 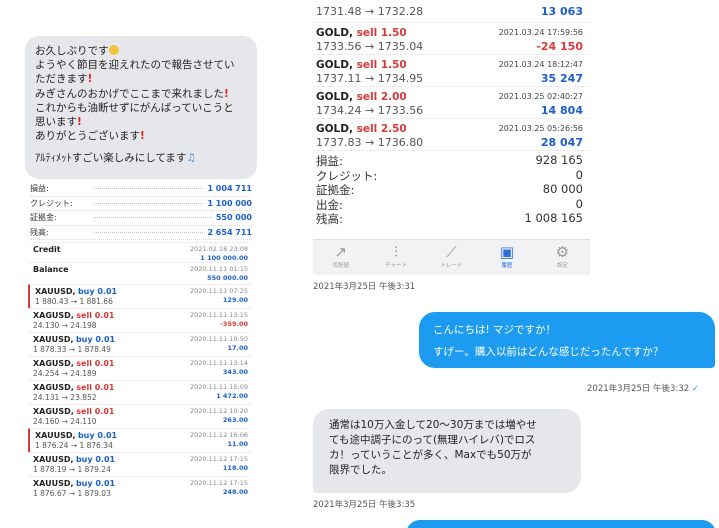 What do you see at coordinates (361, 129) in the screenshot?
I see `position-title: GOLD, sell 2.50` at bounding box center [361, 129].